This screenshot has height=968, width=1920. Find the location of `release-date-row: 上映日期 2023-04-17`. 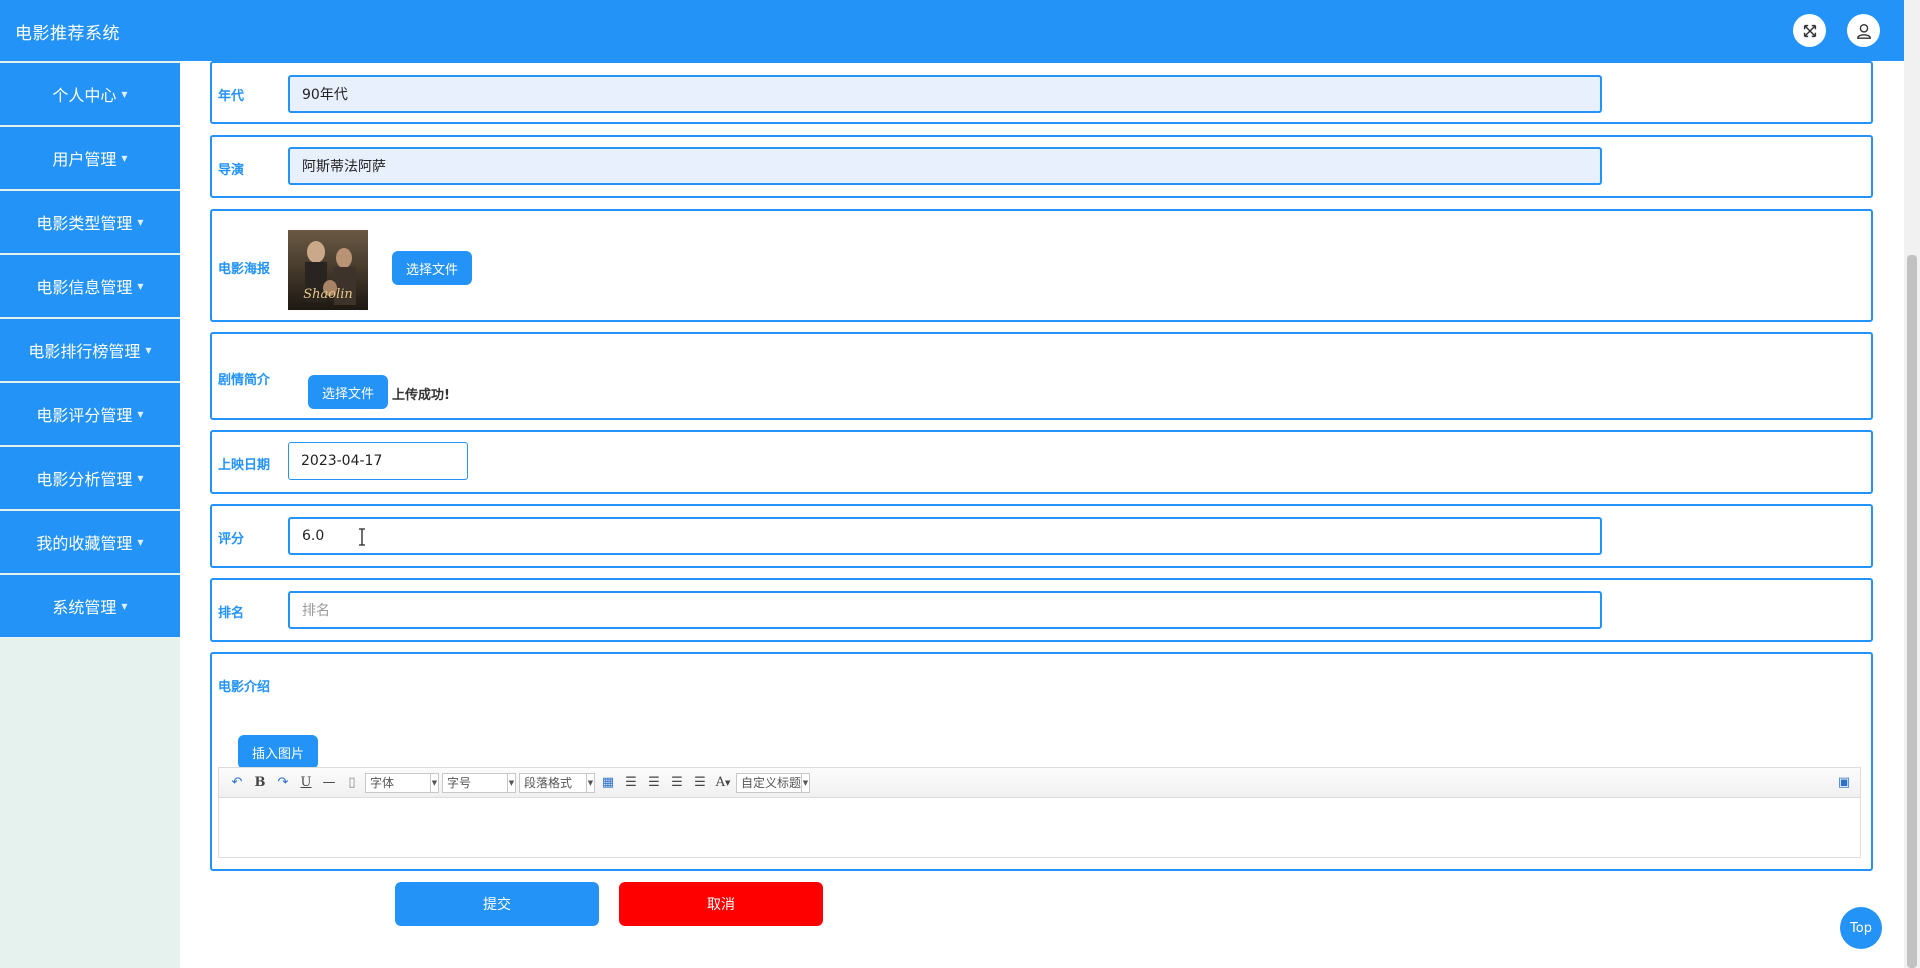

release-date-row: 上映日期 2023-04-17 is located at coordinates (1041, 462).